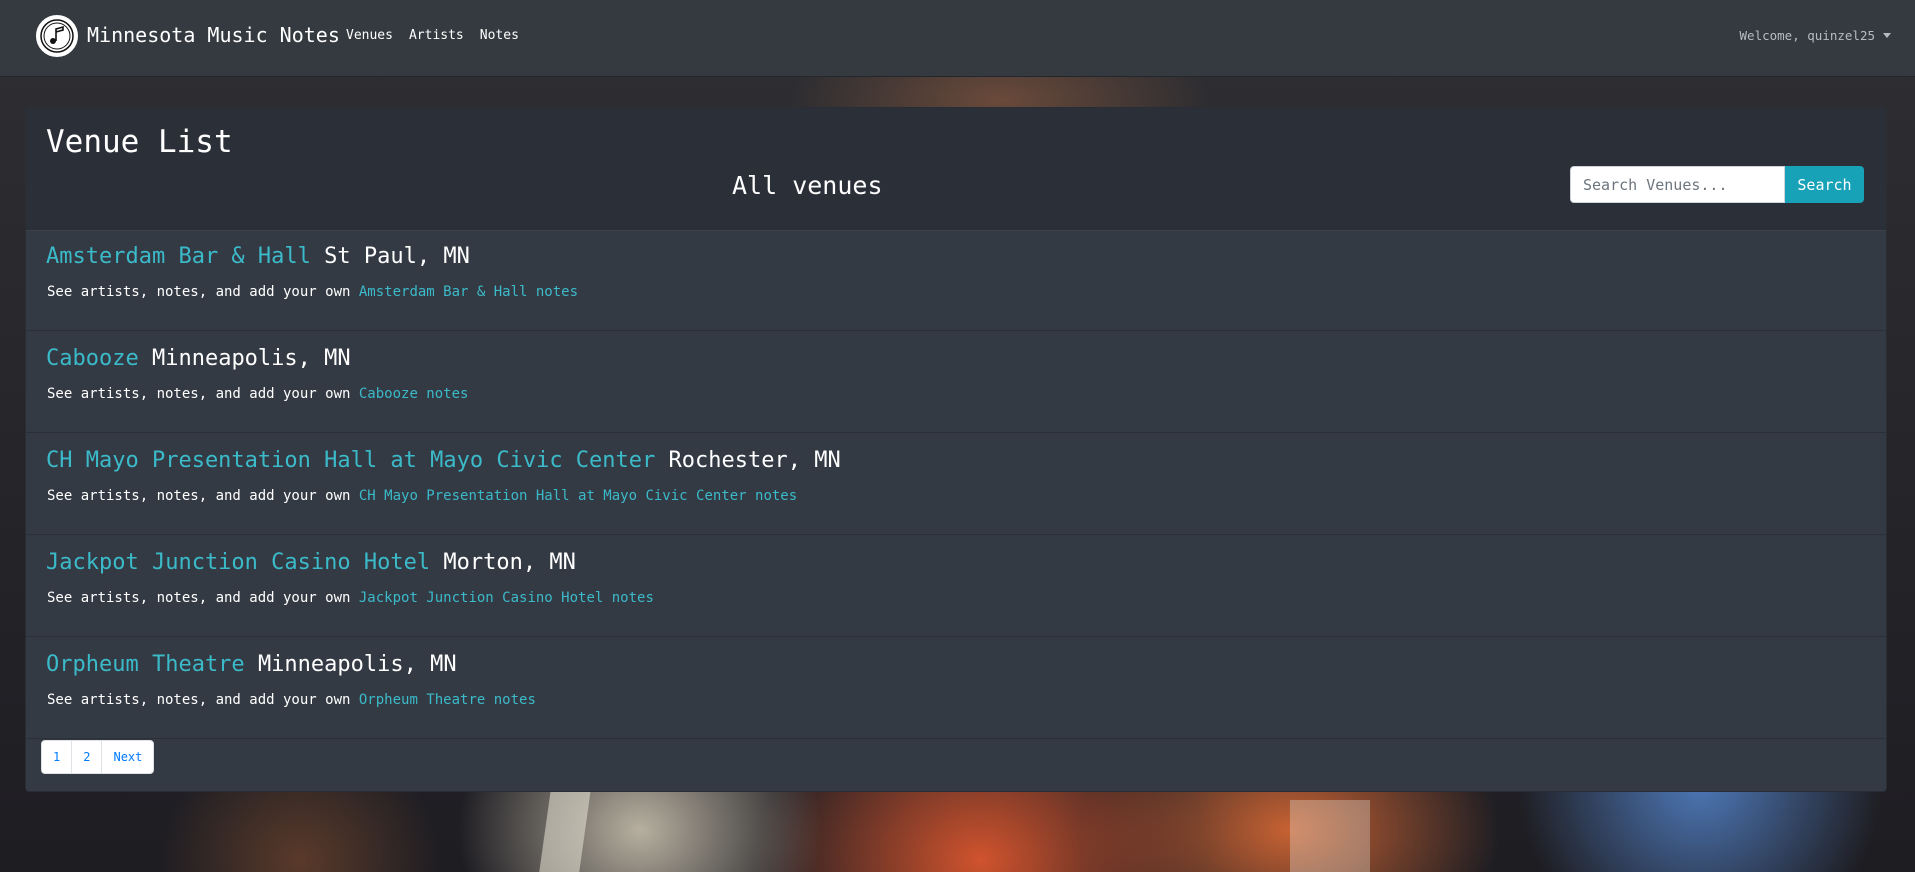  I want to click on venue-city: St Paul, MN, so click(397, 256).